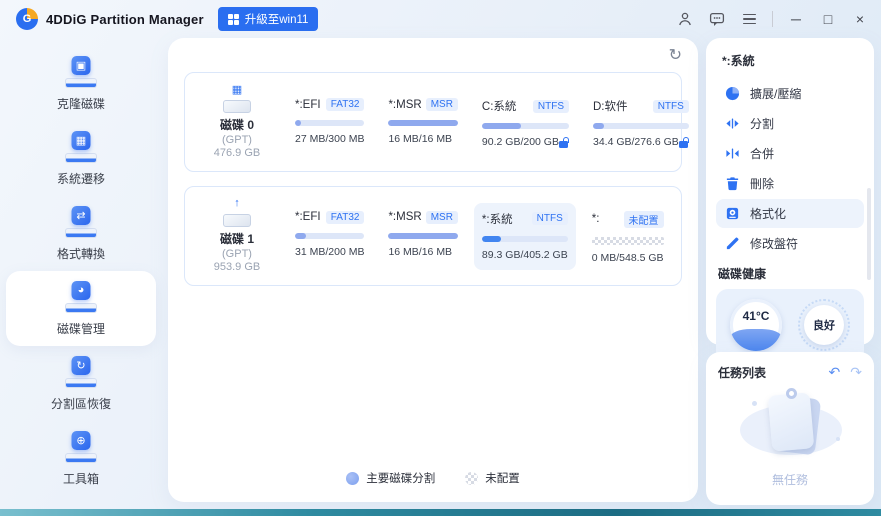 The image size is (881, 516). Describe the element at coordinates (732, 184) in the screenshot. I see `trash-icon` at that location.